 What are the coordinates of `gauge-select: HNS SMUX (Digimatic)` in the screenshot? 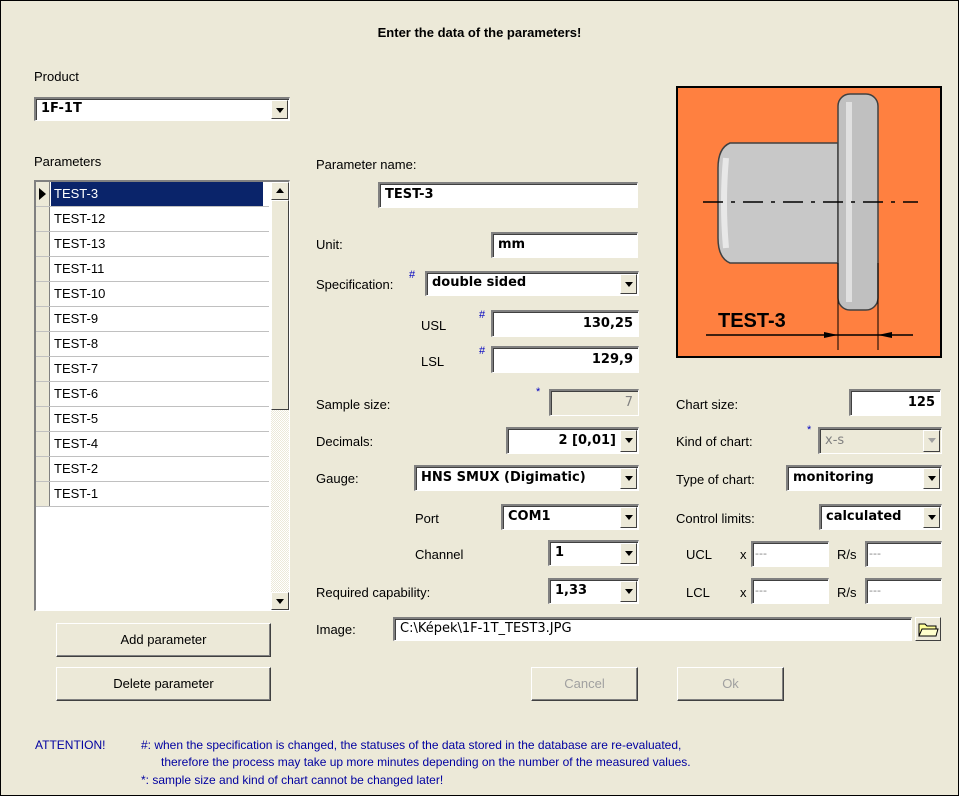 It's located at (526, 478).